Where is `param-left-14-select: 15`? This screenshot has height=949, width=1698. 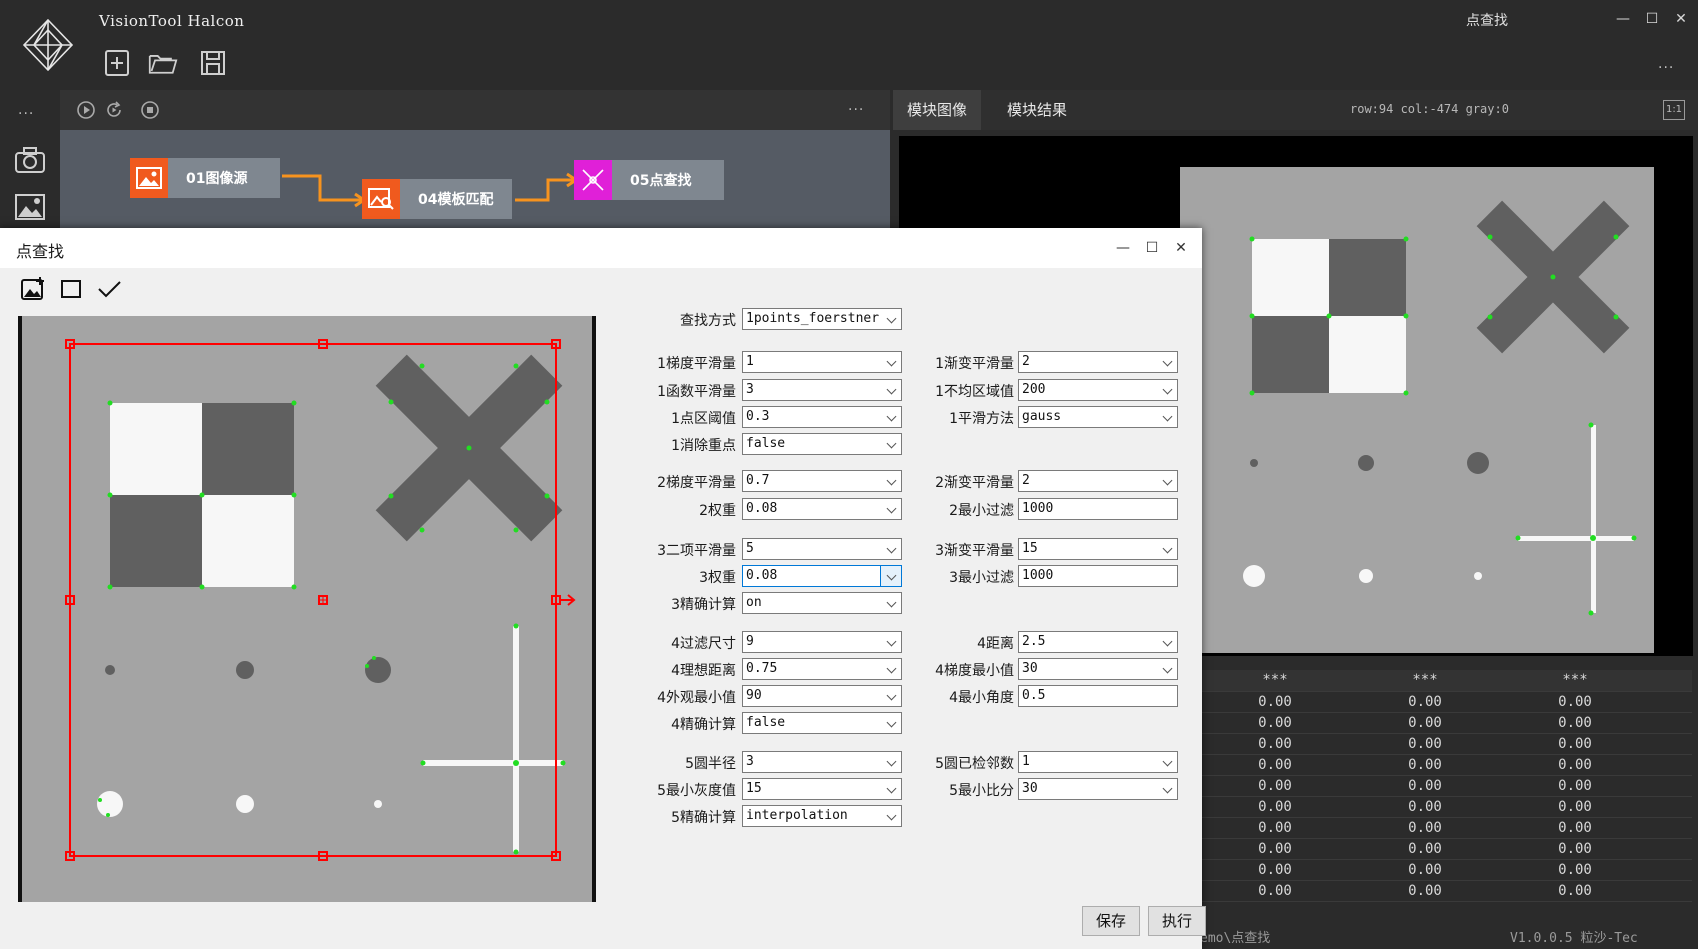
param-left-14-select: 15 is located at coordinates (822, 789).